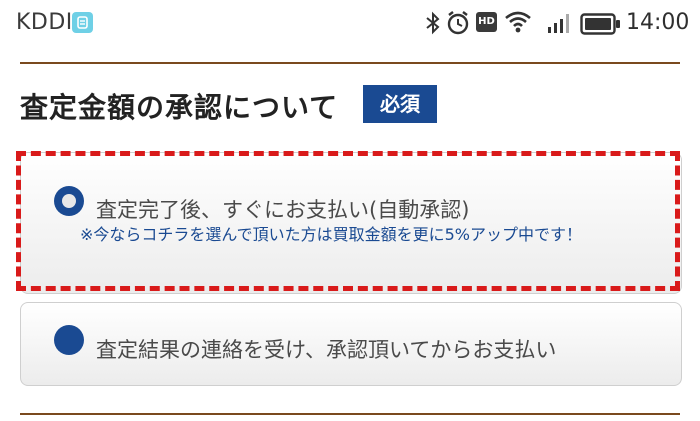 The height and width of the screenshot is (421, 700). Describe the element at coordinates (518, 22) in the screenshot. I see `wifi-icon` at that location.